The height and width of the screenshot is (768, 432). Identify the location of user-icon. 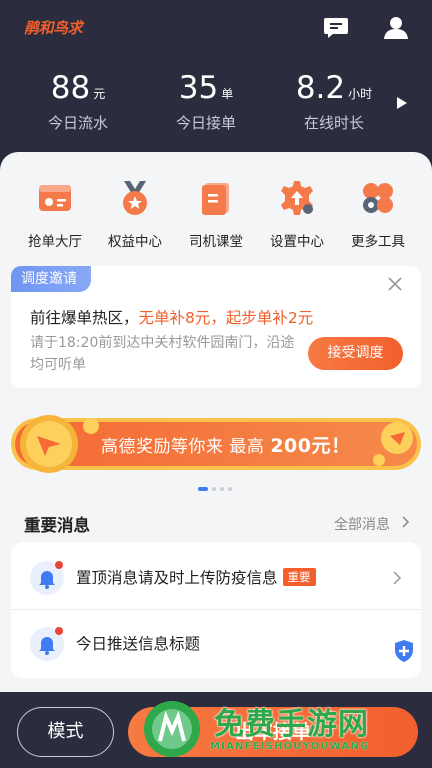
(396, 28).